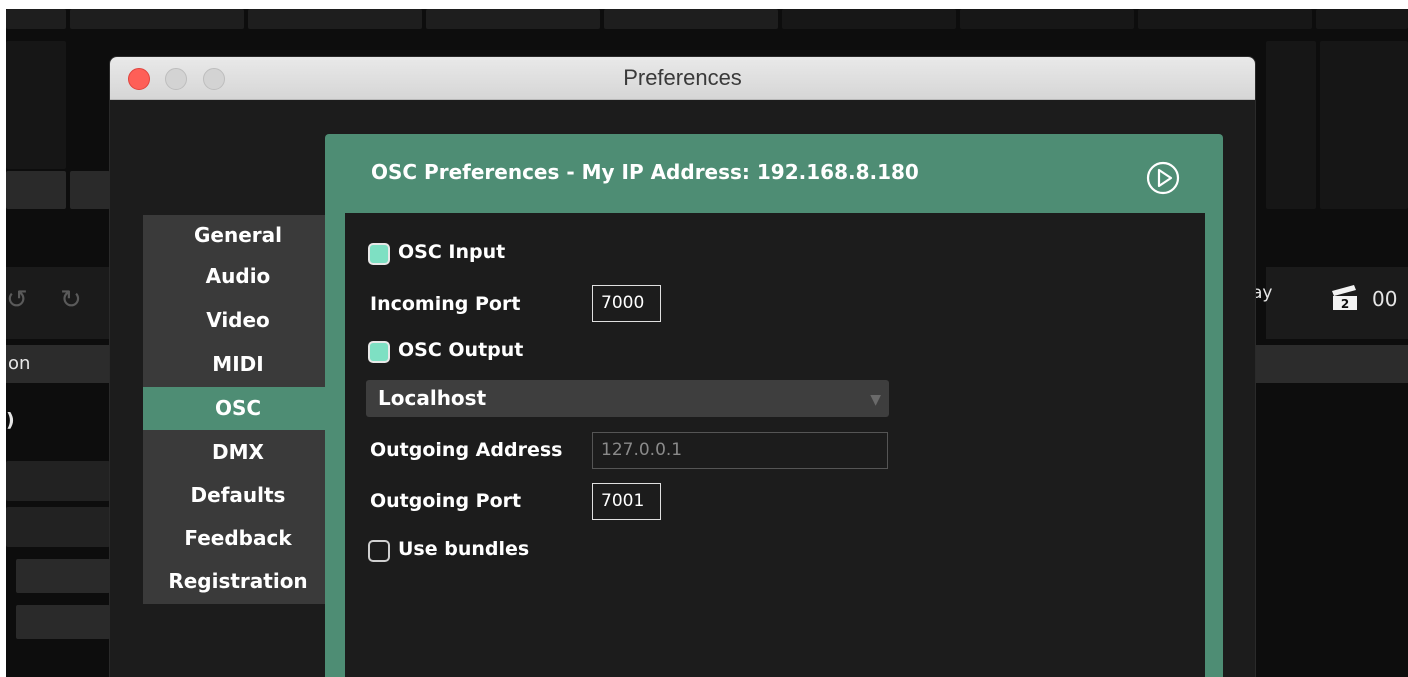 The image size is (1408, 677). What do you see at coordinates (445, 304) in the screenshot?
I see `incoming-port-label: Incoming Port` at bounding box center [445, 304].